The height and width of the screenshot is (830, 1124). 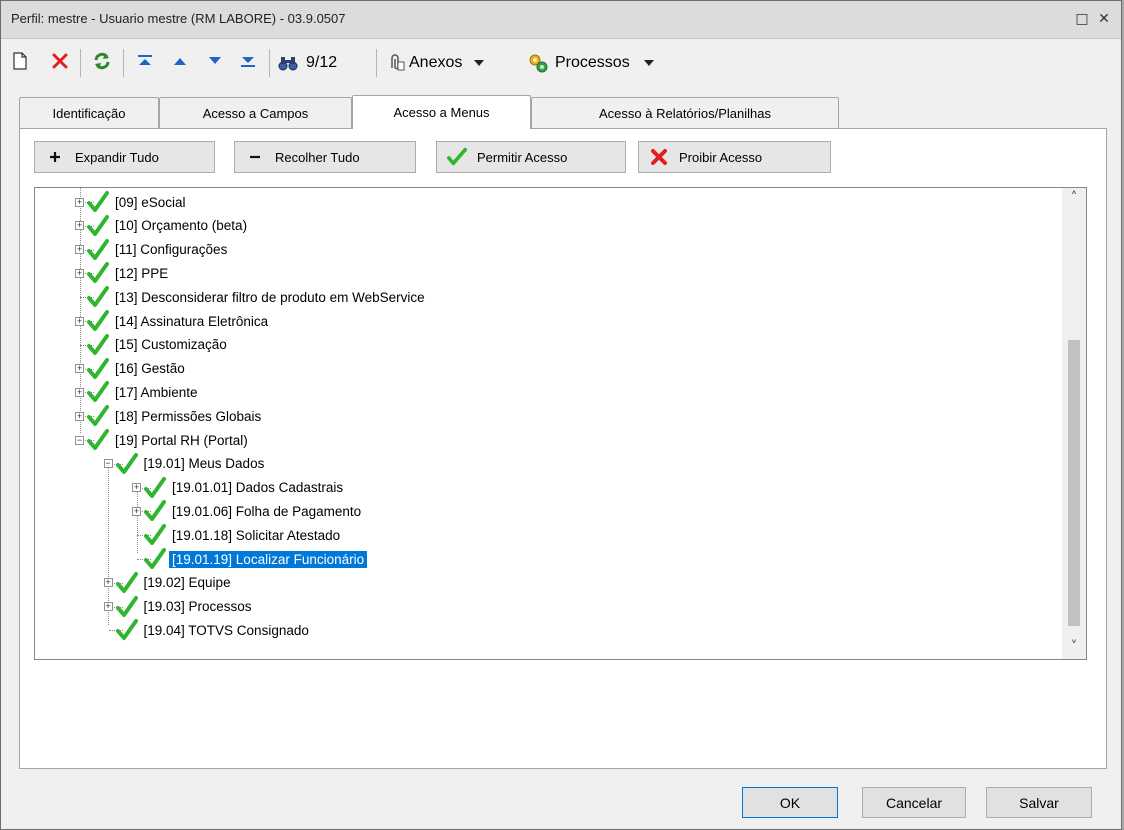 What do you see at coordinates (179, 607) in the screenshot?
I see `tree-node: + [19.03] Processos` at bounding box center [179, 607].